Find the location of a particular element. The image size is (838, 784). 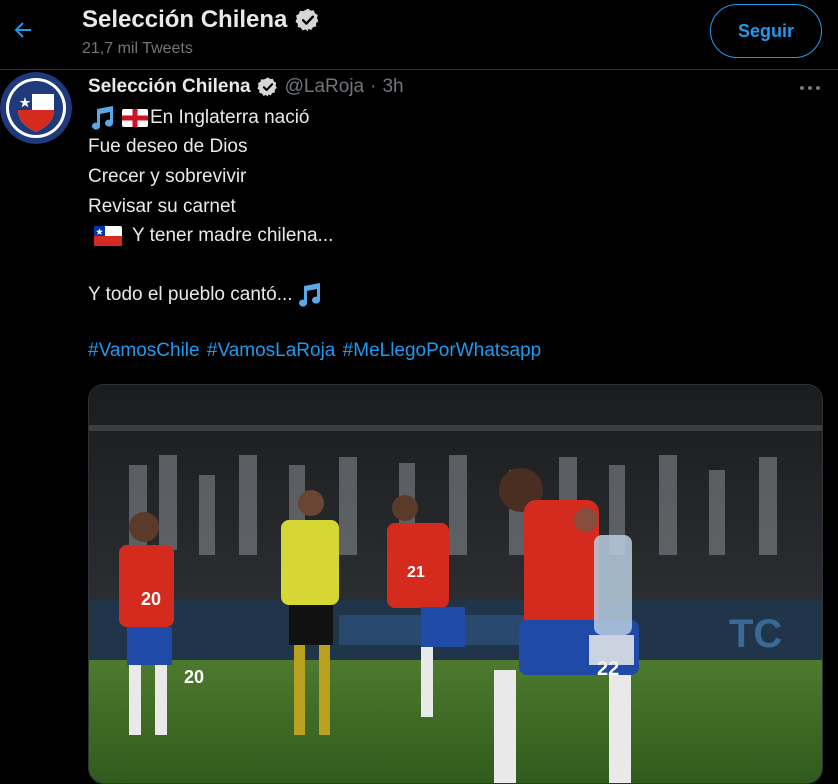

chile-flag-icon is located at coordinates (108, 236).